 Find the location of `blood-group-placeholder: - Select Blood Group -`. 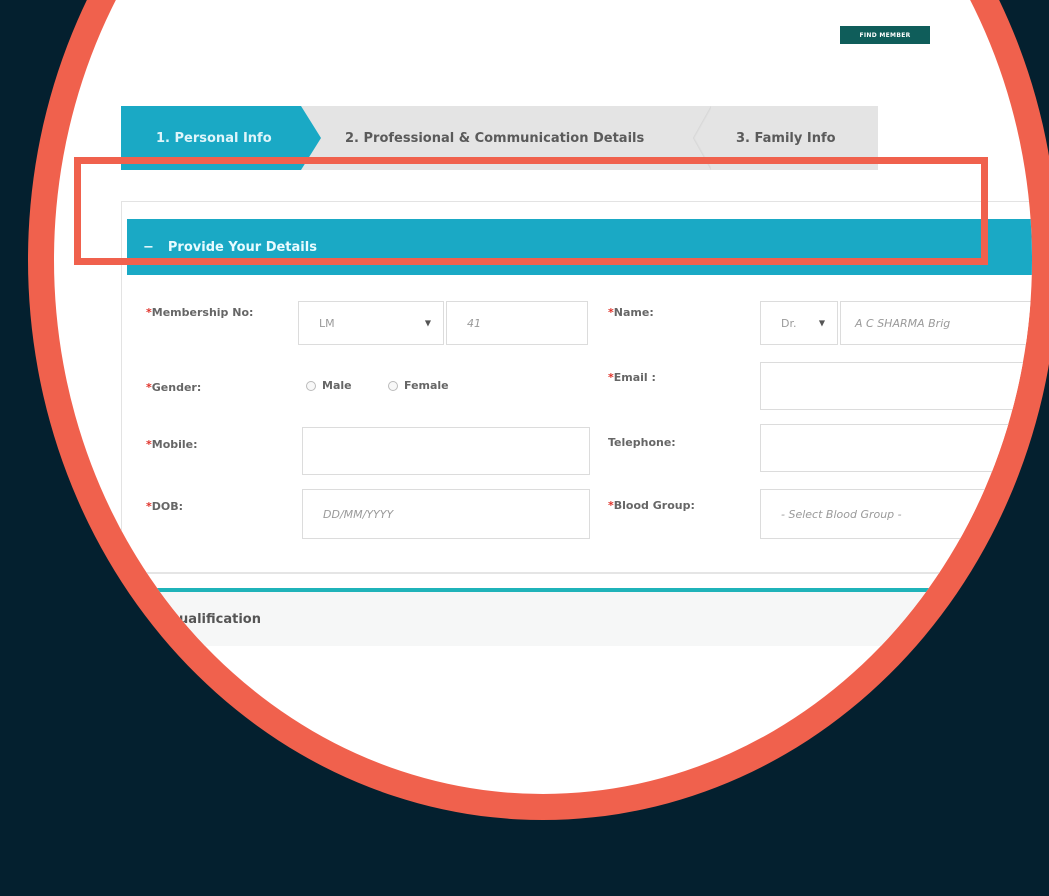

blood-group-placeholder: - Select Blood Group - is located at coordinates (841, 514).